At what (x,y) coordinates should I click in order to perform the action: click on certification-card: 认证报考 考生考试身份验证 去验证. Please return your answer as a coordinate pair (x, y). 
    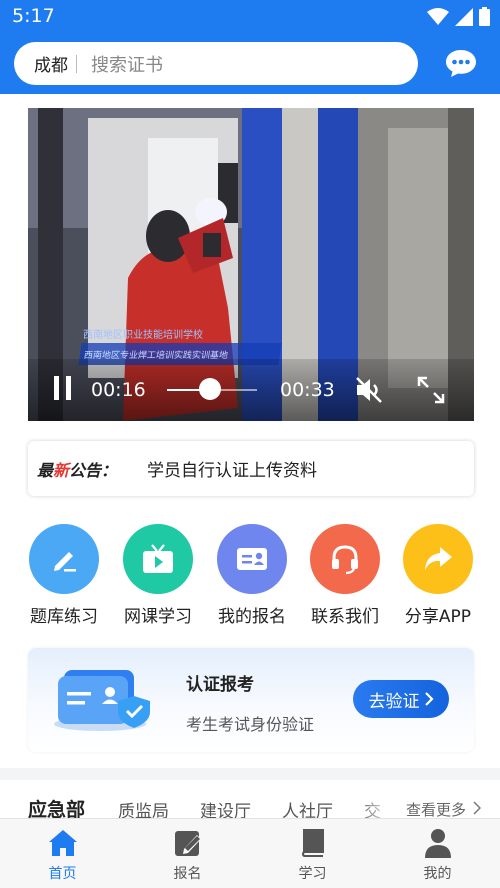
    Looking at the image, I should click on (251, 700).